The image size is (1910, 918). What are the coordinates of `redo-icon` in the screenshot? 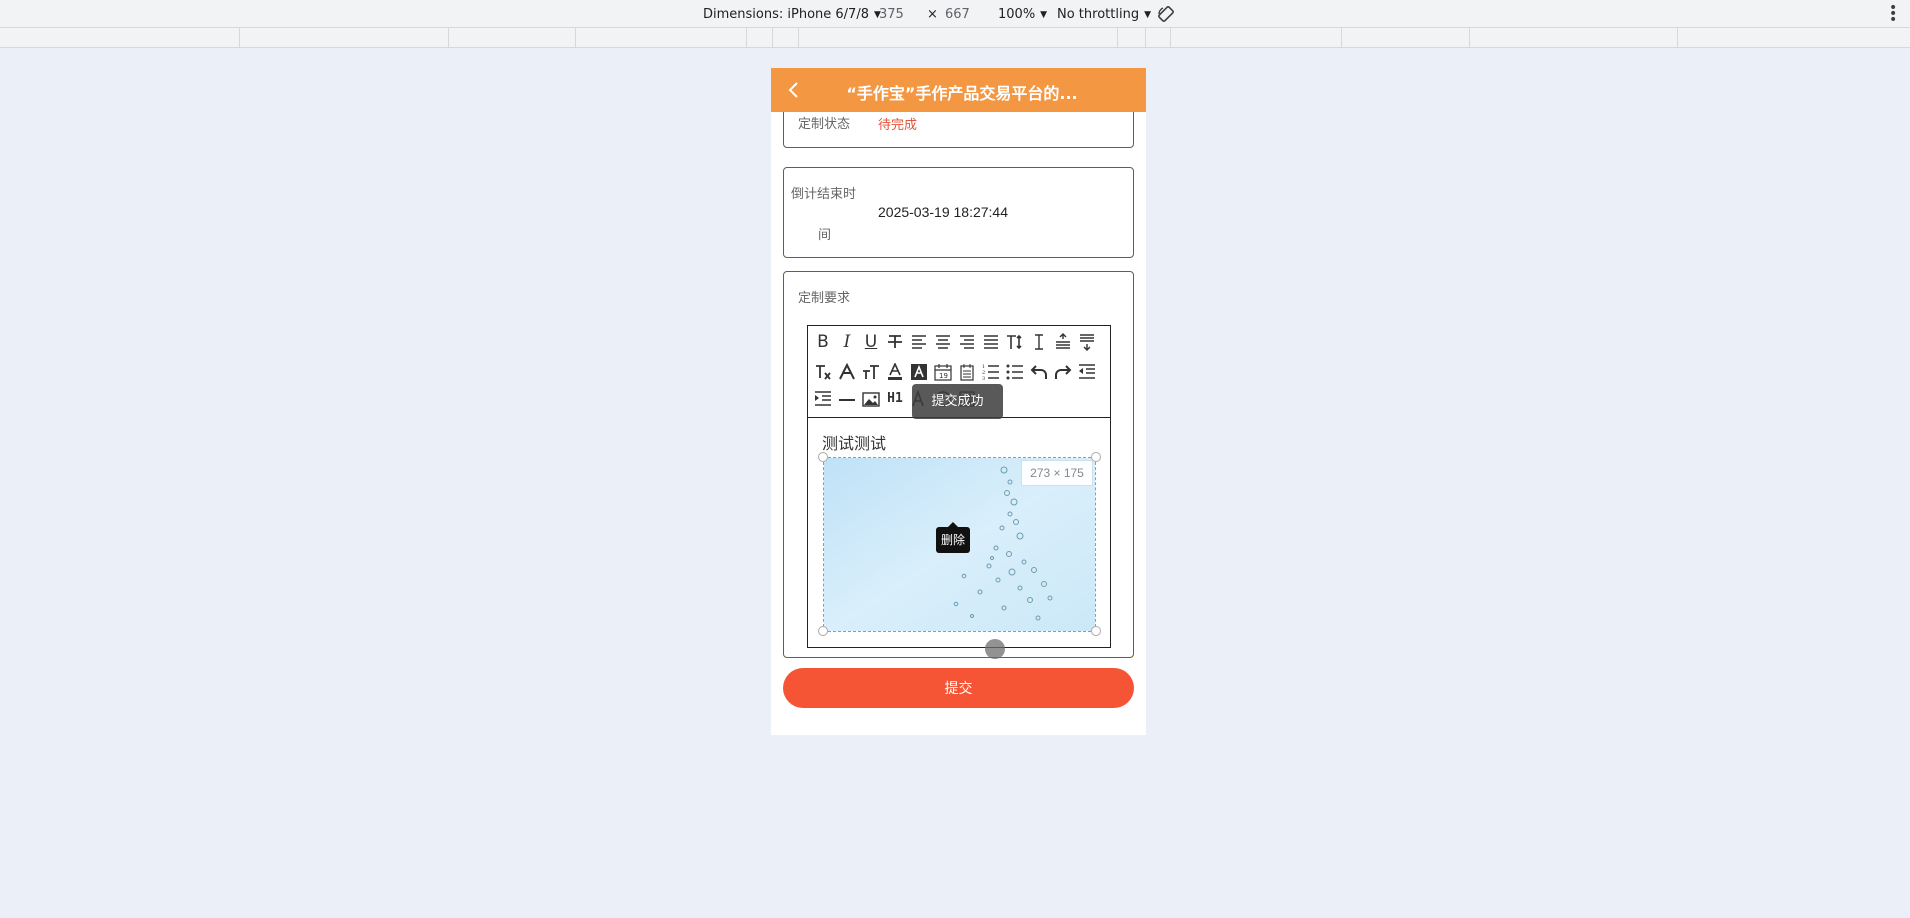 It's located at (1063, 372).